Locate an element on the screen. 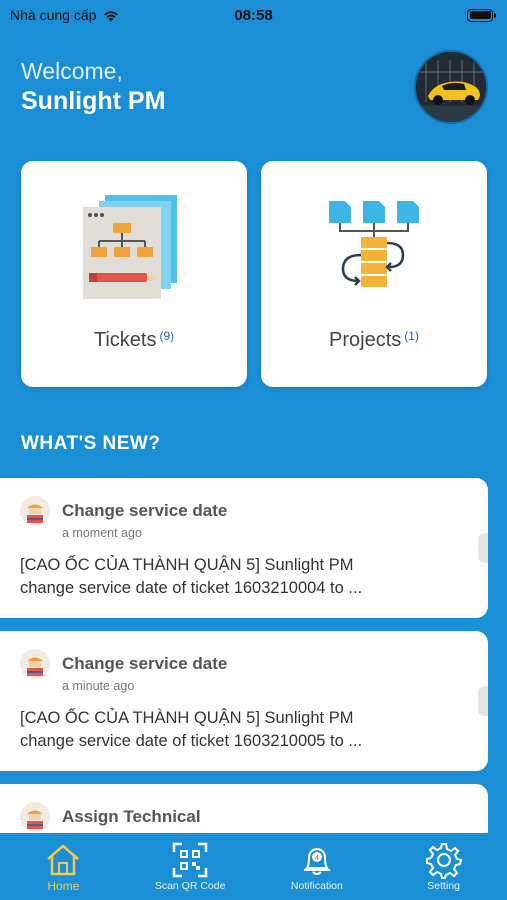 The image size is (507, 900). status-time: 08:58 is located at coordinates (253, 15).